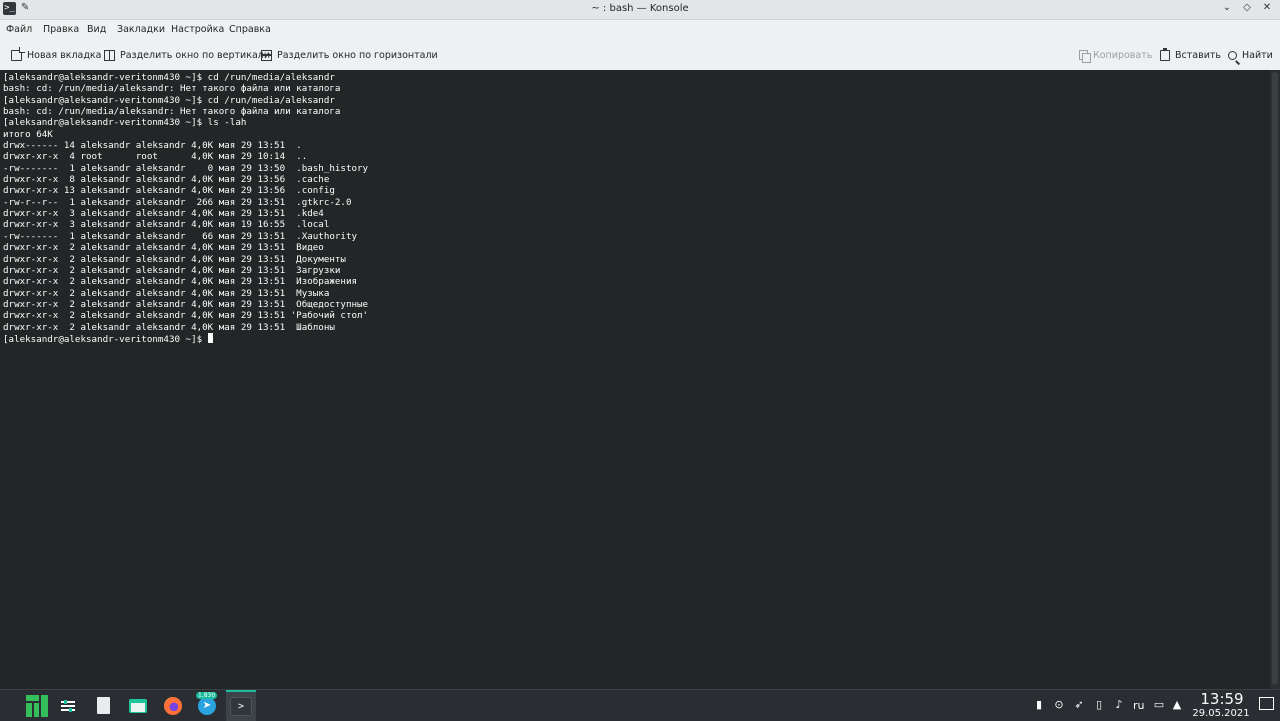 The image size is (1280, 721). Describe the element at coordinates (1099, 705) in the screenshot. I see `battery-tray-icon: ▯` at that location.